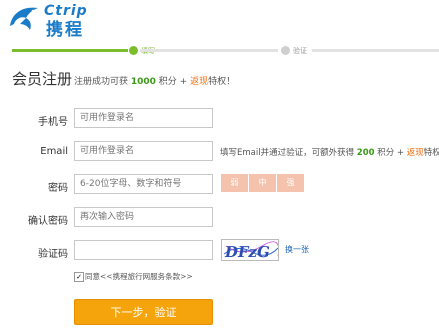 The height and width of the screenshot is (332, 439). What do you see at coordinates (53, 254) in the screenshot?
I see `captcha-label: 验证码` at bounding box center [53, 254].